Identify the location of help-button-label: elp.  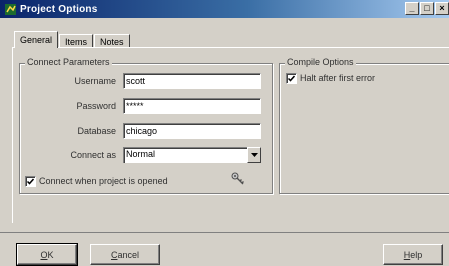
(416, 254).